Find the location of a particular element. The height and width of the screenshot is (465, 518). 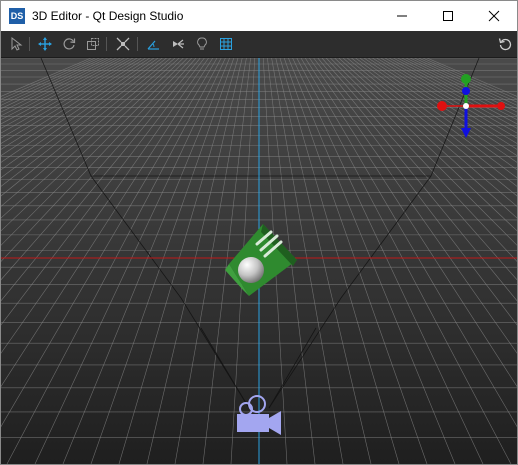

maximize-icon is located at coordinates (448, 16).